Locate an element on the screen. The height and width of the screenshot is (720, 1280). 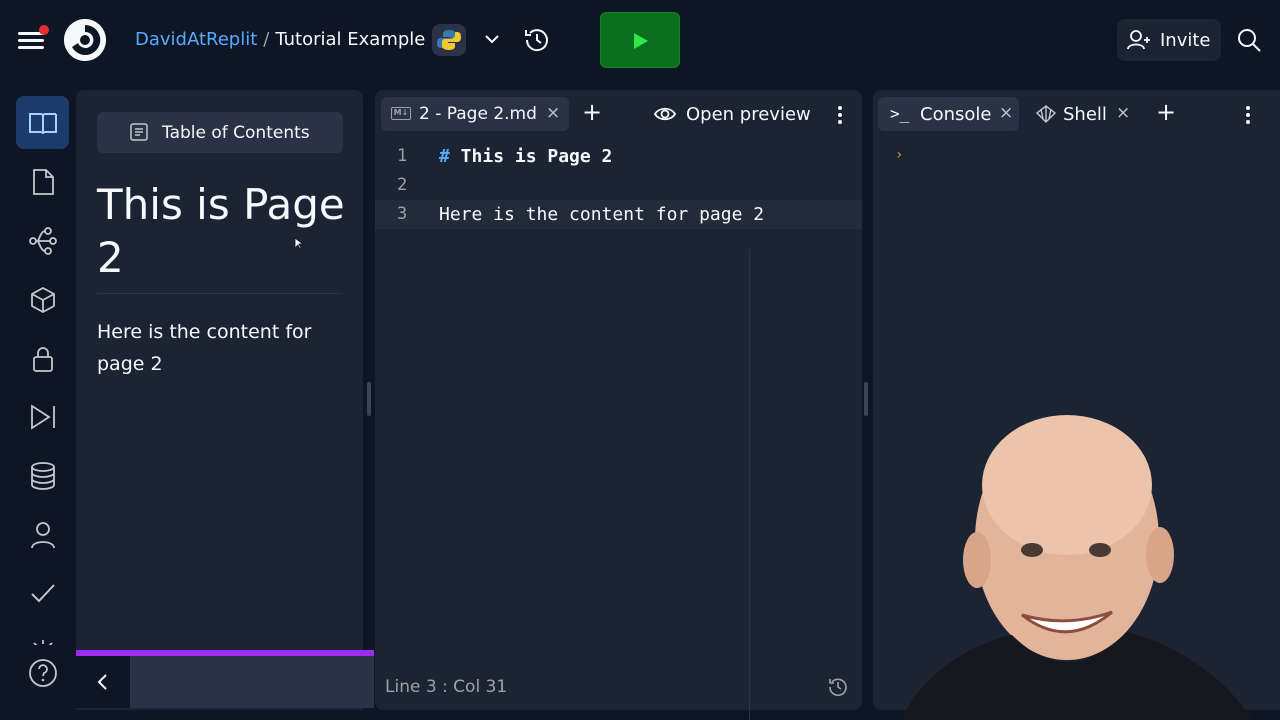
run-button is located at coordinates (640, 40).